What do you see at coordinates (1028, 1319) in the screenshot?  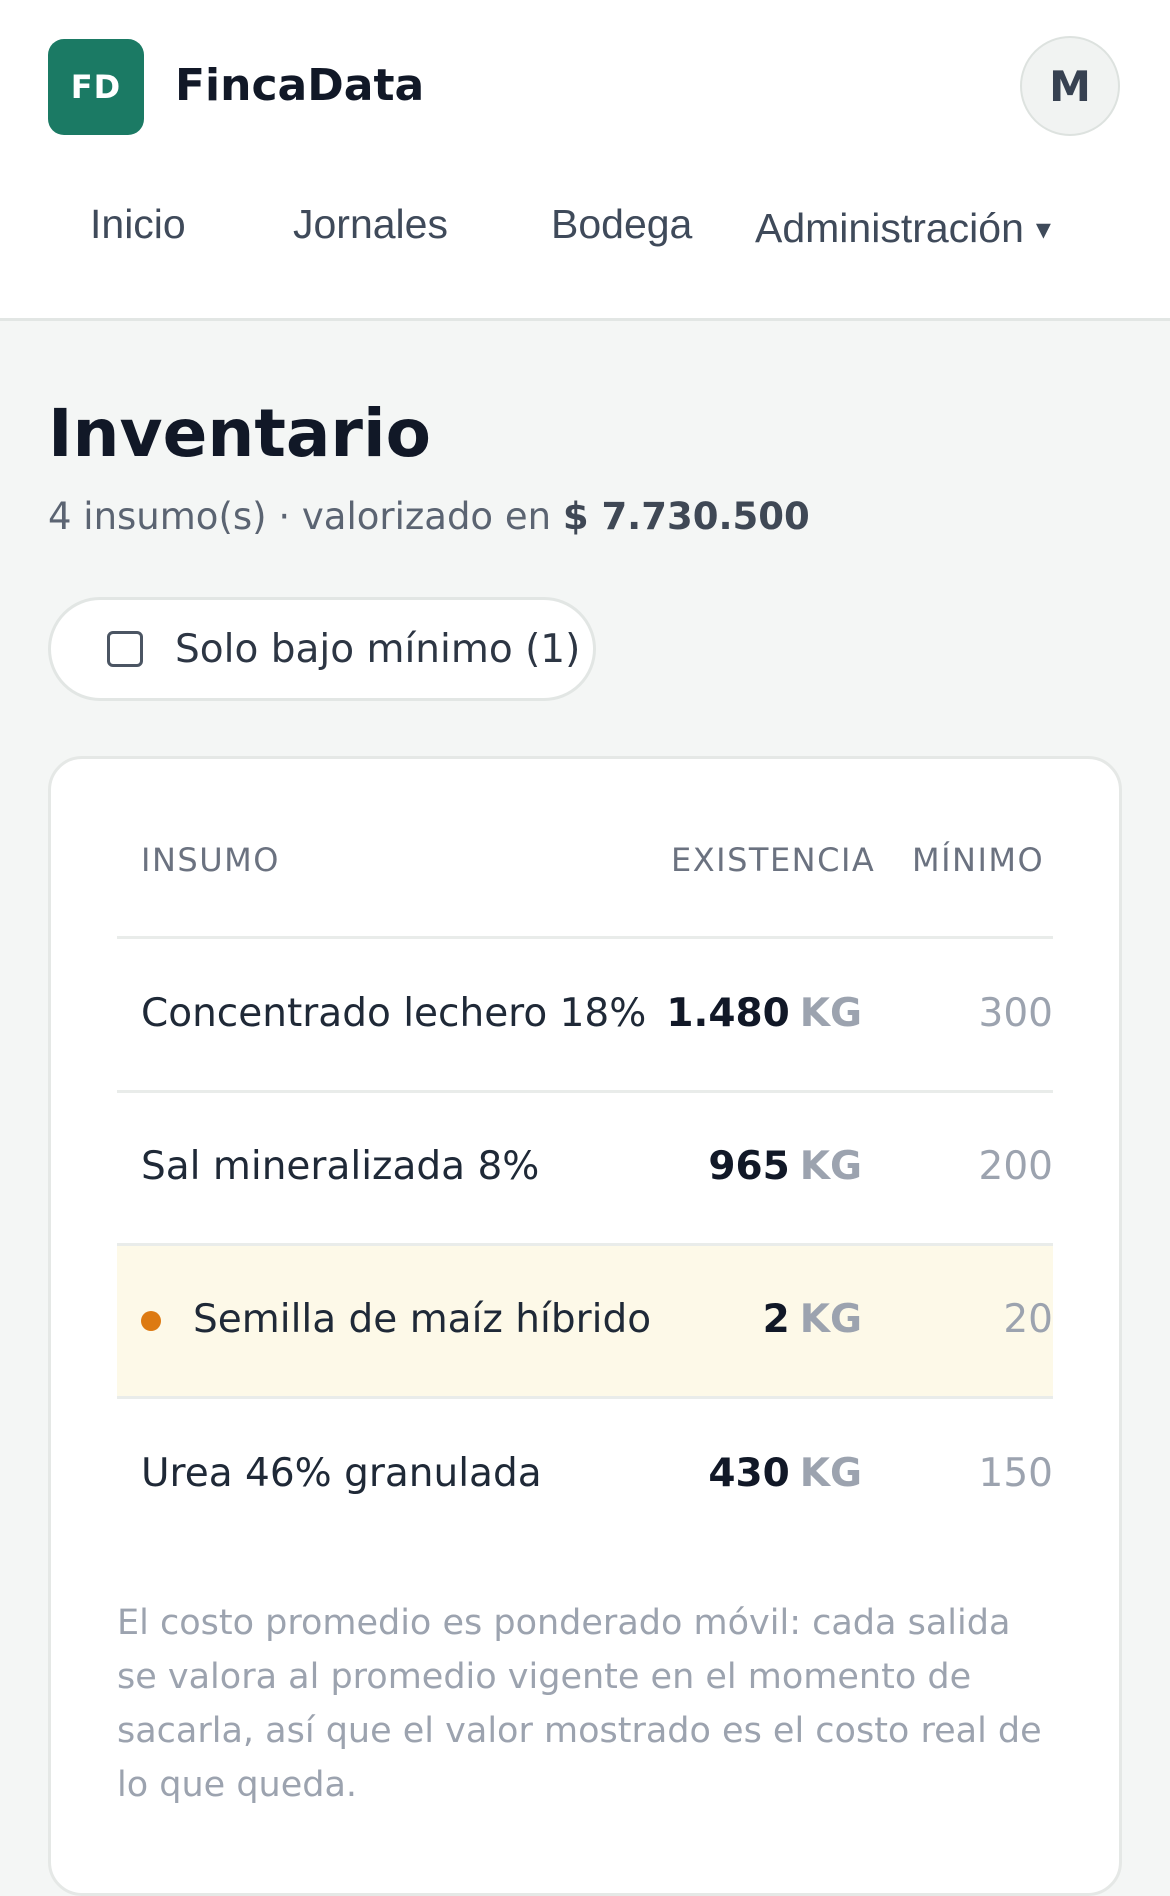 I see `item-minimum: 20` at bounding box center [1028, 1319].